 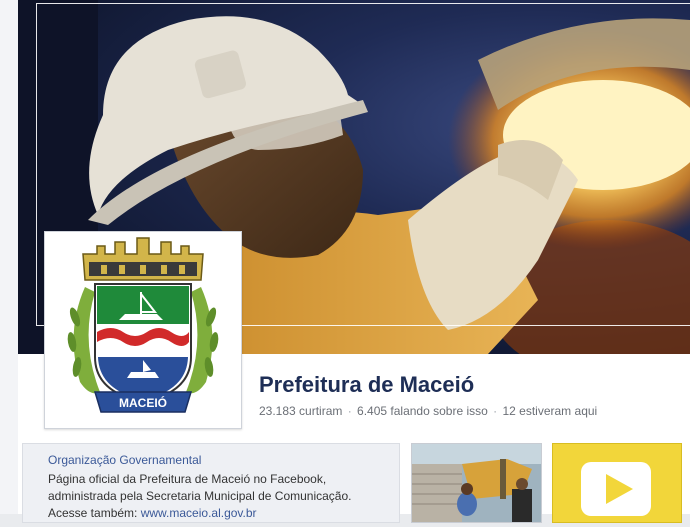 What do you see at coordinates (124, 460) in the screenshot?
I see `page-category: Organização Governamental` at bounding box center [124, 460].